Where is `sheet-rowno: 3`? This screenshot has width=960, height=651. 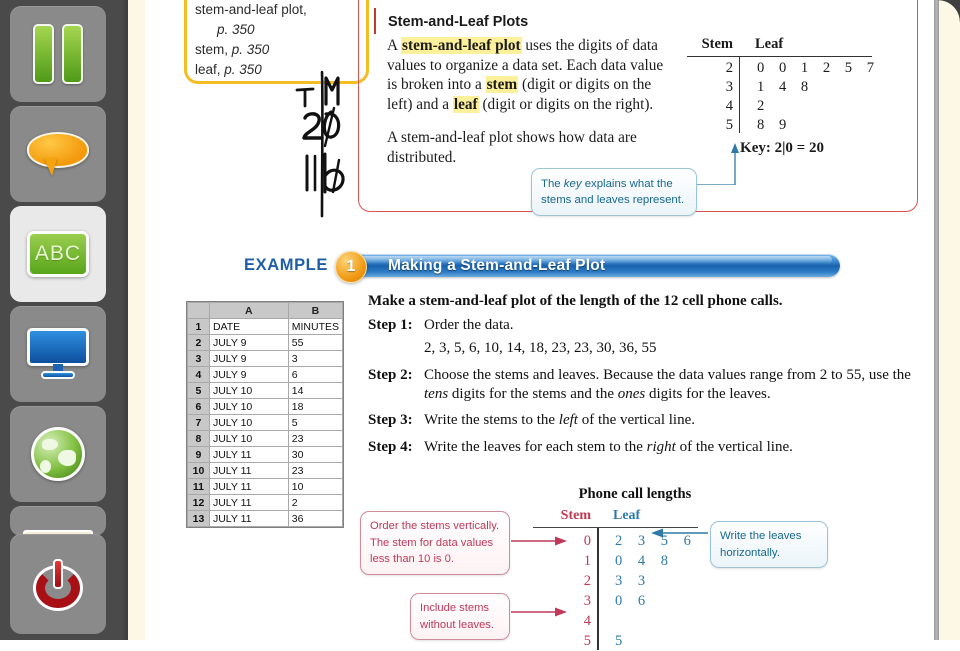 sheet-rowno: 3 is located at coordinates (198, 358).